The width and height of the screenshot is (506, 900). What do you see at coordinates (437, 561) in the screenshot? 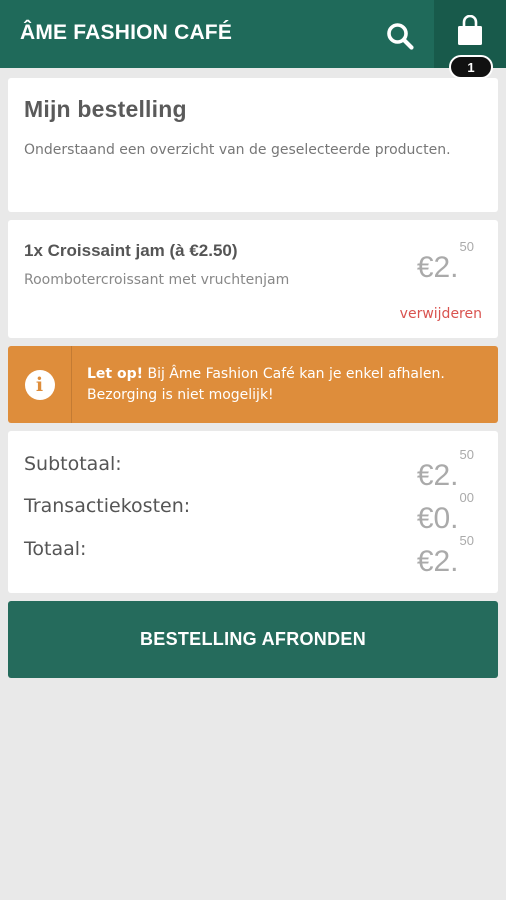
I see `total-main: €2.` at bounding box center [437, 561].